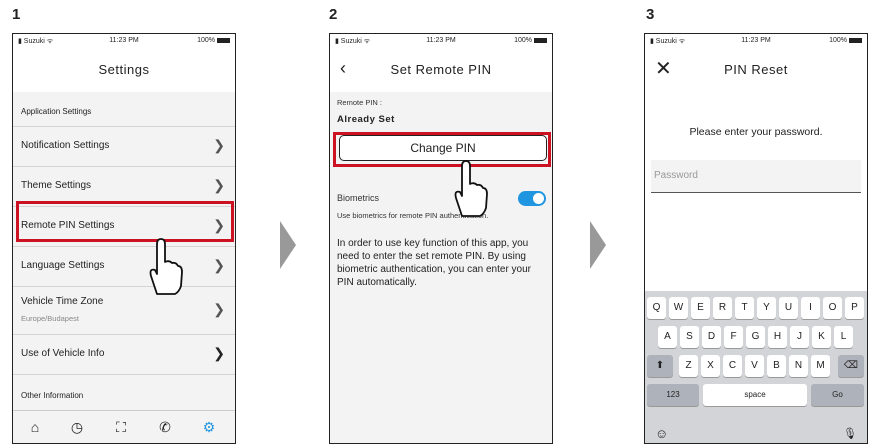 This screenshot has height=446, width=871. Describe the element at coordinates (124, 354) in the screenshot. I see `settings-item-vehicle-info: Use of Vehicle Info ❯` at that location.